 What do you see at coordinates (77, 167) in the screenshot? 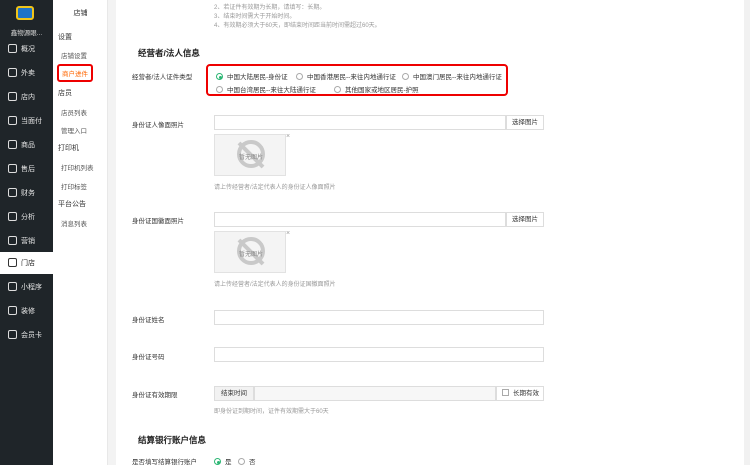
I see `subnav-item-printer-list: 打印机列表` at bounding box center [77, 167].